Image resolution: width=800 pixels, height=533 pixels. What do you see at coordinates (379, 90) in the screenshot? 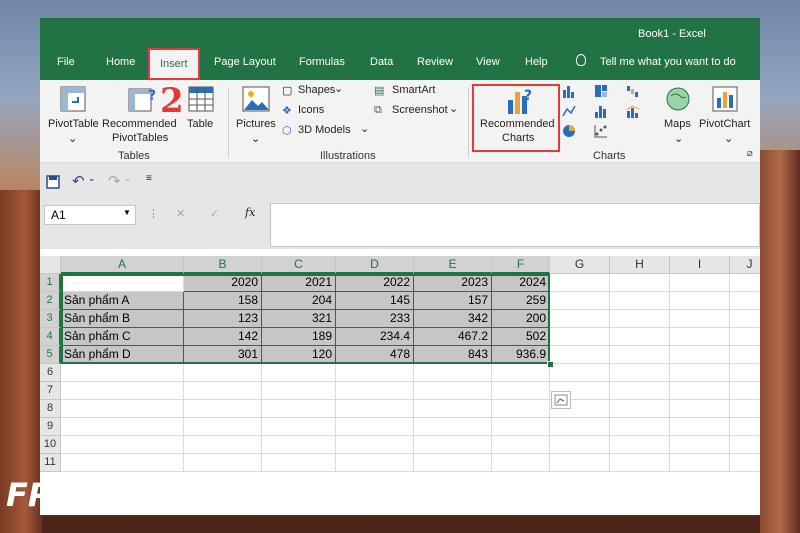
I see `smartart-icon: ▤` at bounding box center [379, 90].